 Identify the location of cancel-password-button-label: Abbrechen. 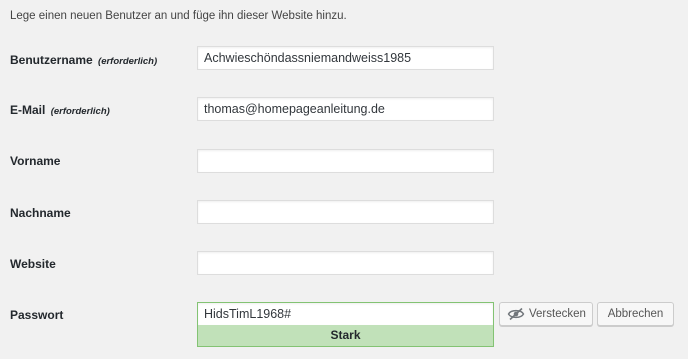
(635, 314).